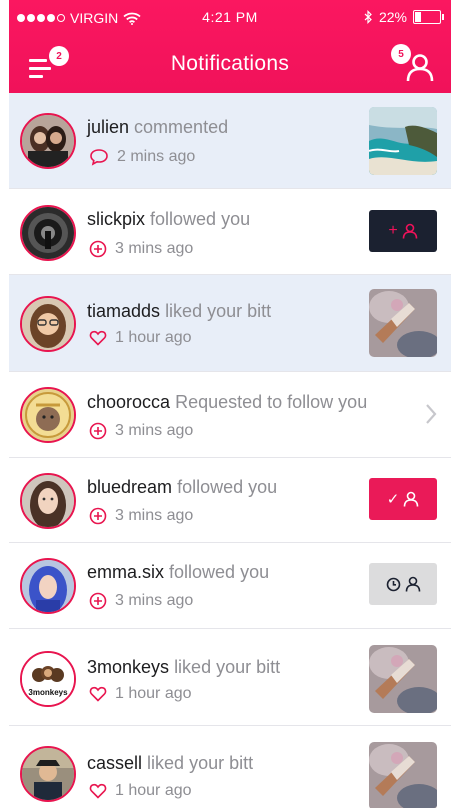  I want to click on timestamp: 2 mins ago, so click(156, 156).